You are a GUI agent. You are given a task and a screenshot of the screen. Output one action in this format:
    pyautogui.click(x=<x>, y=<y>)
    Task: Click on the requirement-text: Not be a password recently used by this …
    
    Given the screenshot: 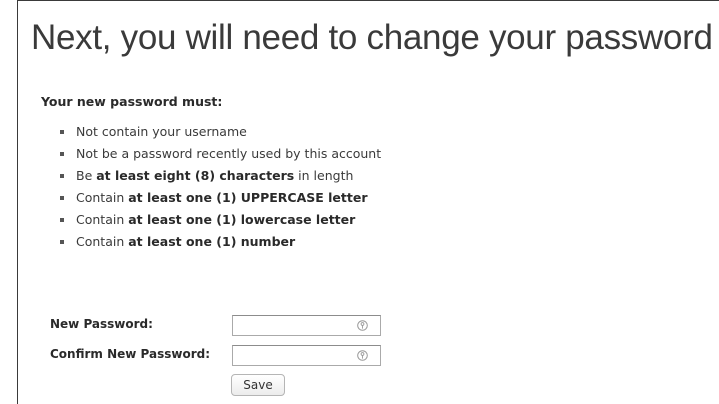 What is the action you would take?
    pyautogui.click(x=229, y=153)
    